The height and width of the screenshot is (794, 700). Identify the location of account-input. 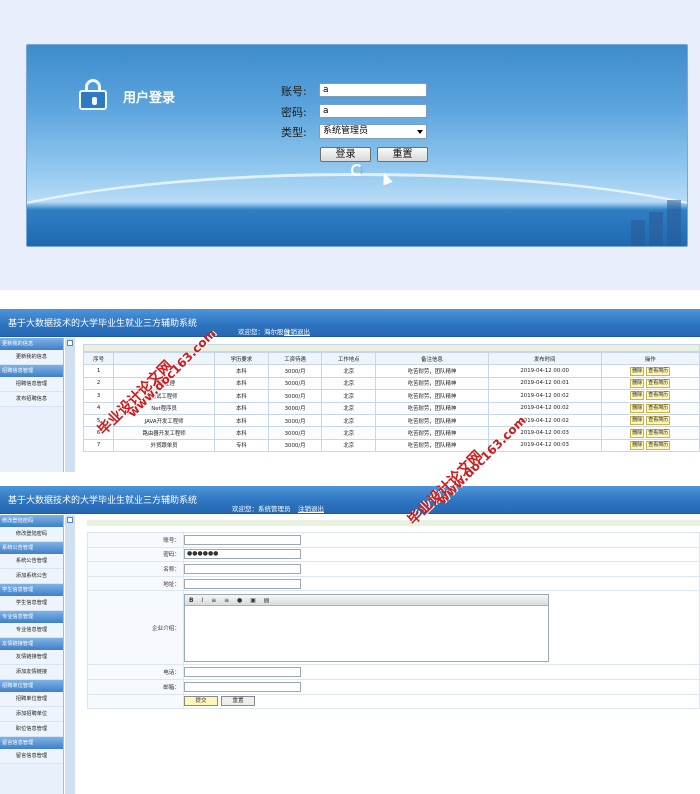
(242, 539).